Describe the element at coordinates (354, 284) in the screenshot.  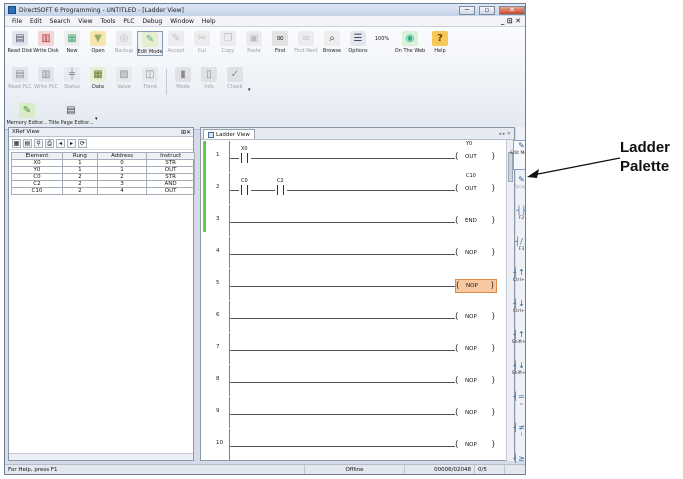
I see `ladder-rung: 5 (NOP)` at that location.